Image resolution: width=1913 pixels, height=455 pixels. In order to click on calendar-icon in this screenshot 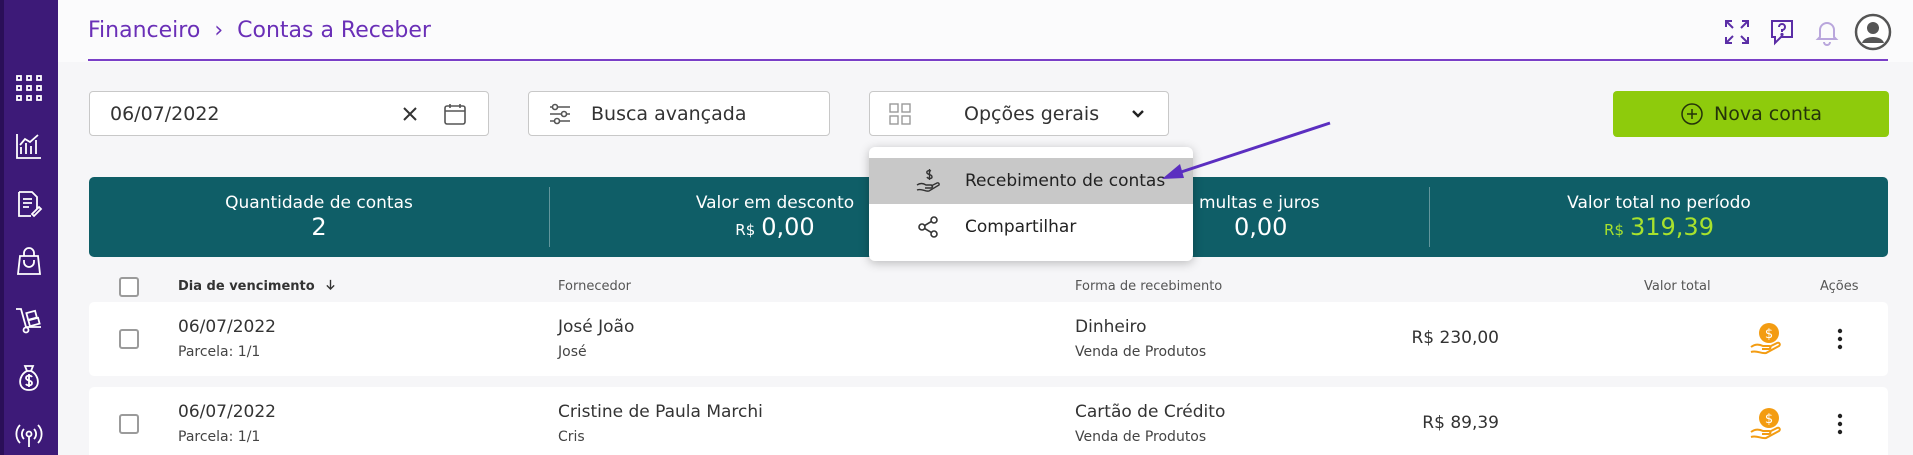, I will do `click(455, 114)`.